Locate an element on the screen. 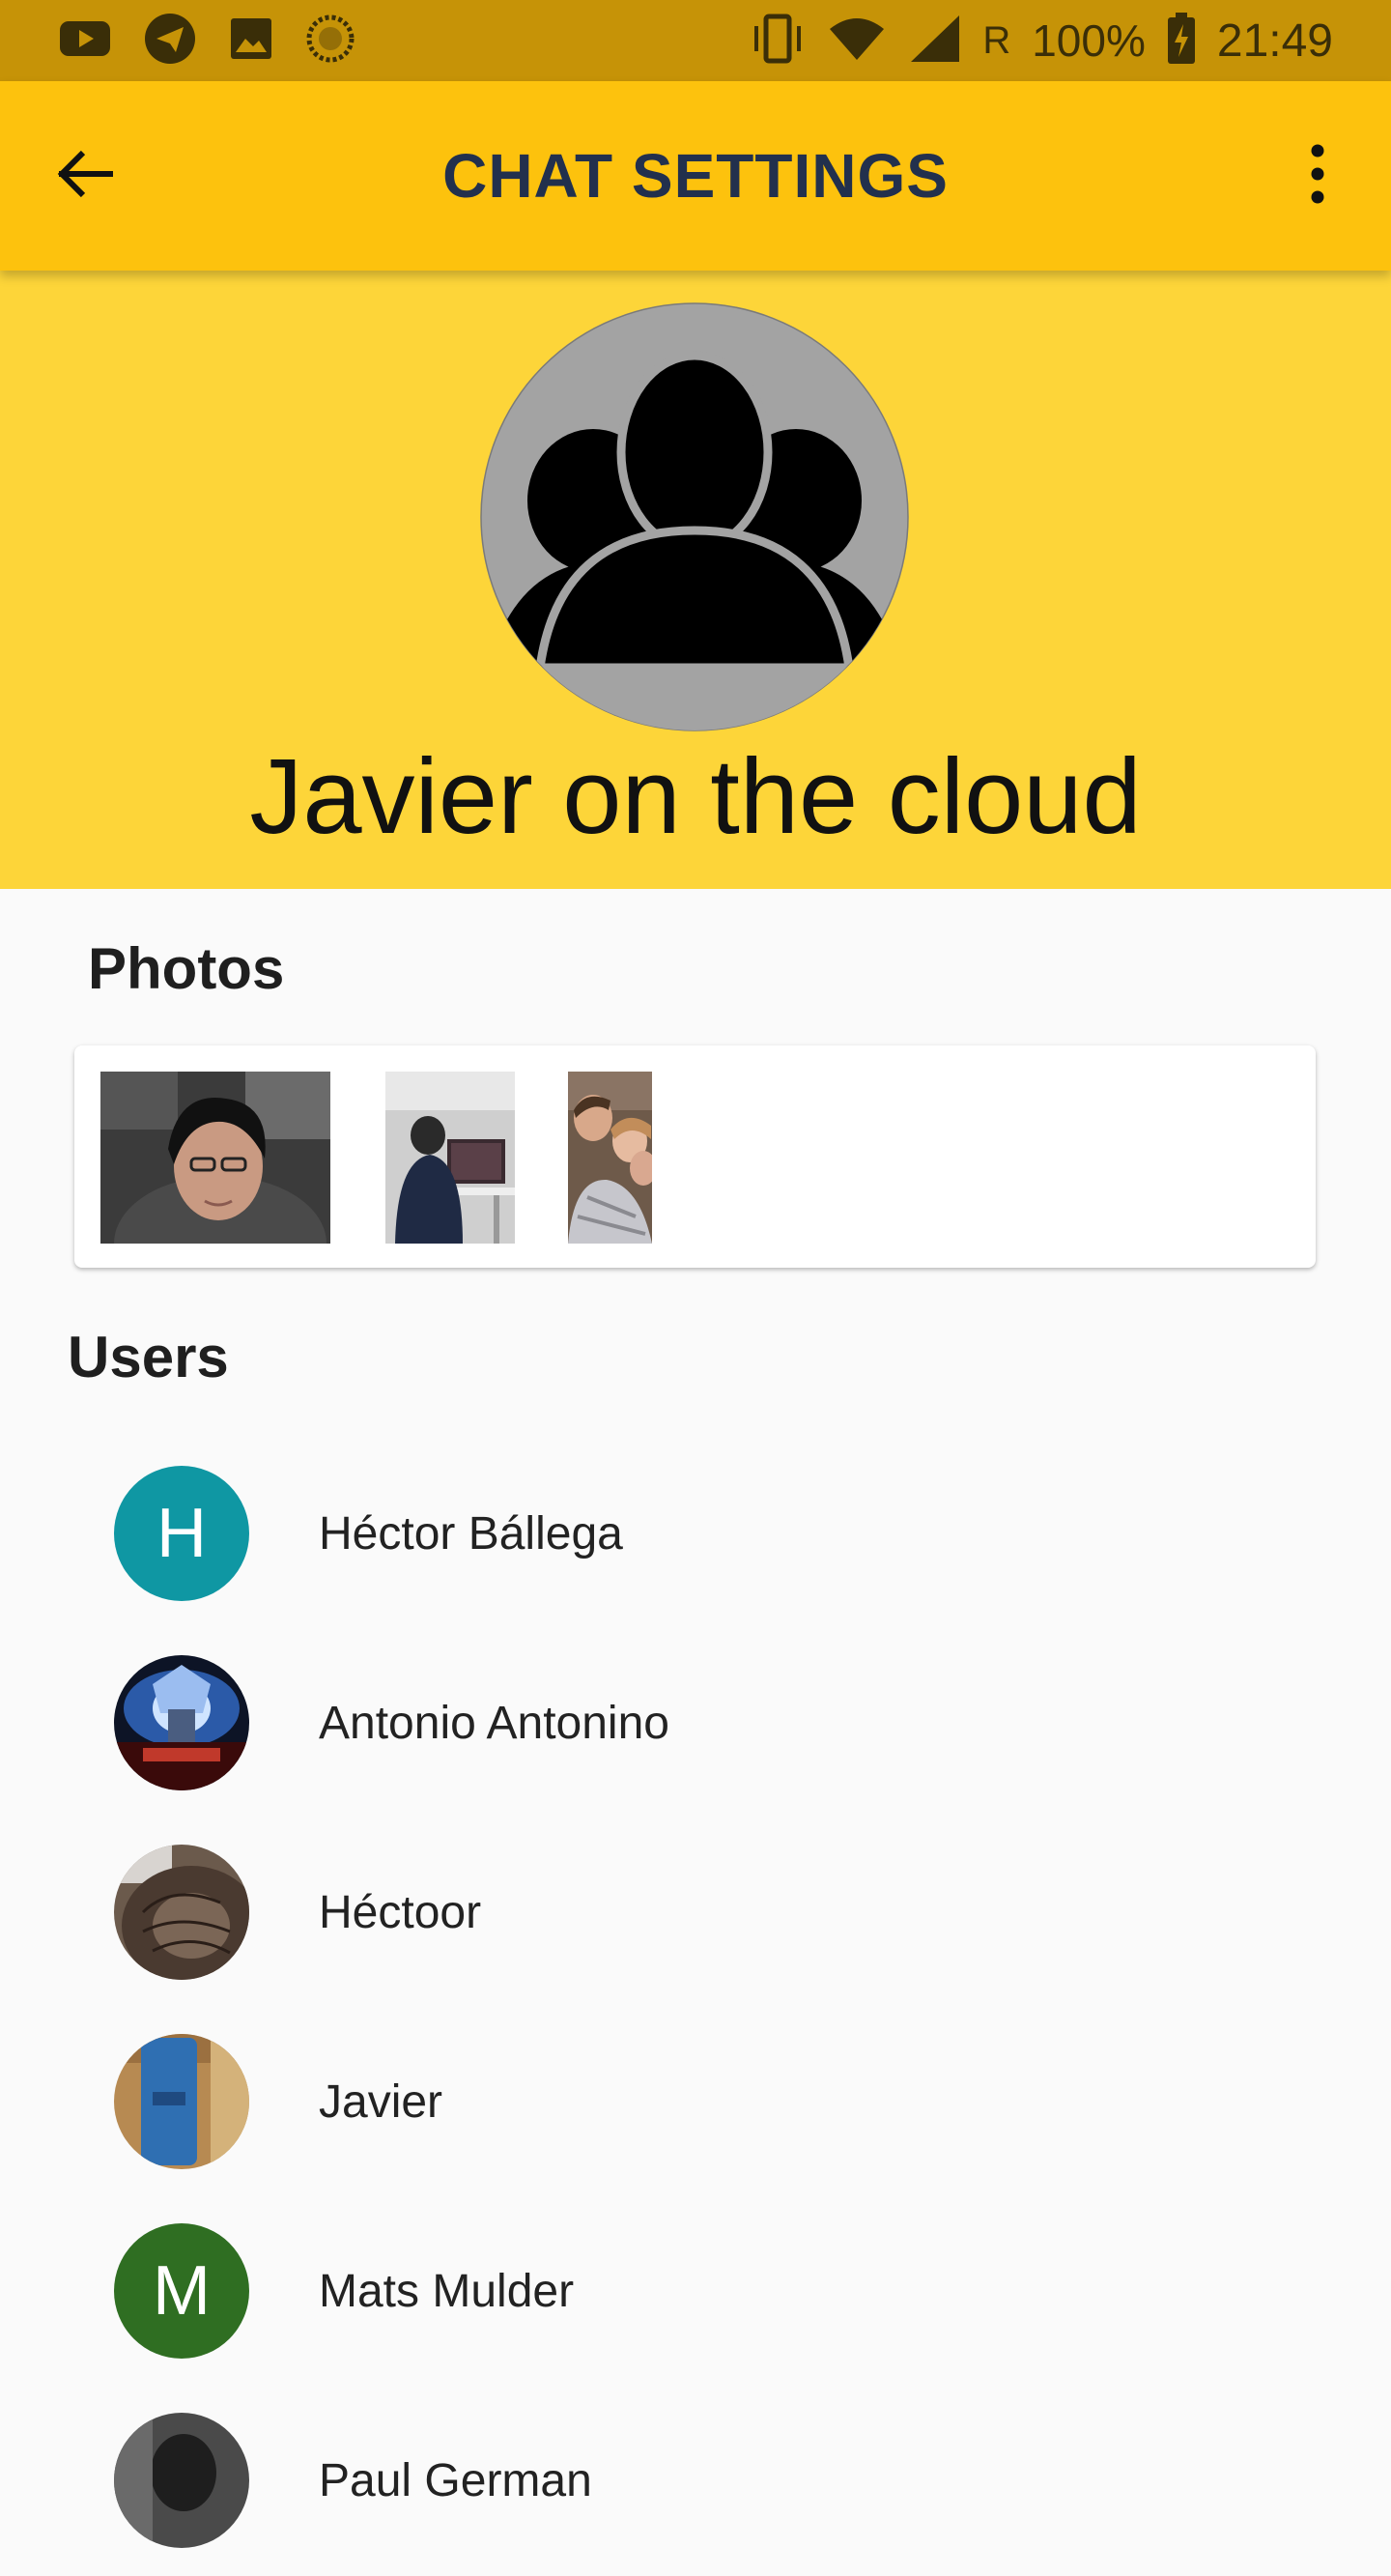  app-bar: CHAT SETTINGS is located at coordinates (695, 176).